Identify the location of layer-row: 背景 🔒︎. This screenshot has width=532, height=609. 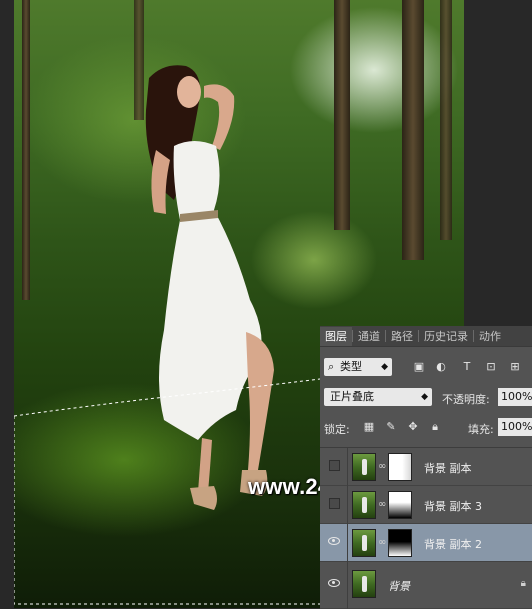
(426, 585).